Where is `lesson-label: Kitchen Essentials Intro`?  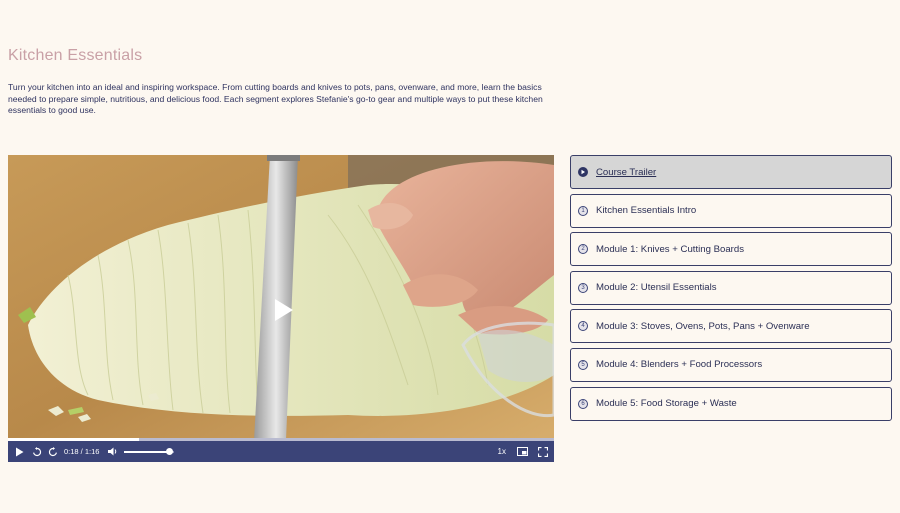 lesson-label: Kitchen Essentials Intro is located at coordinates (646, 211).